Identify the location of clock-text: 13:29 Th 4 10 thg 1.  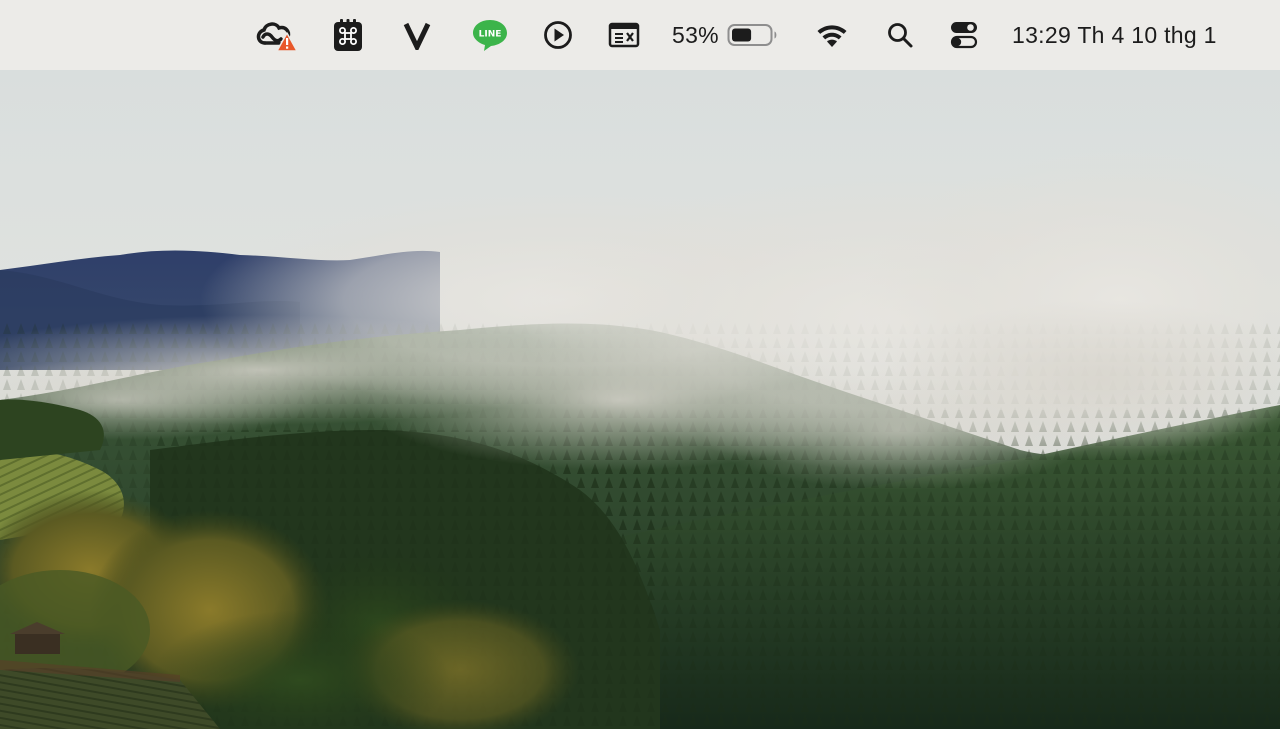
(1114, 34).